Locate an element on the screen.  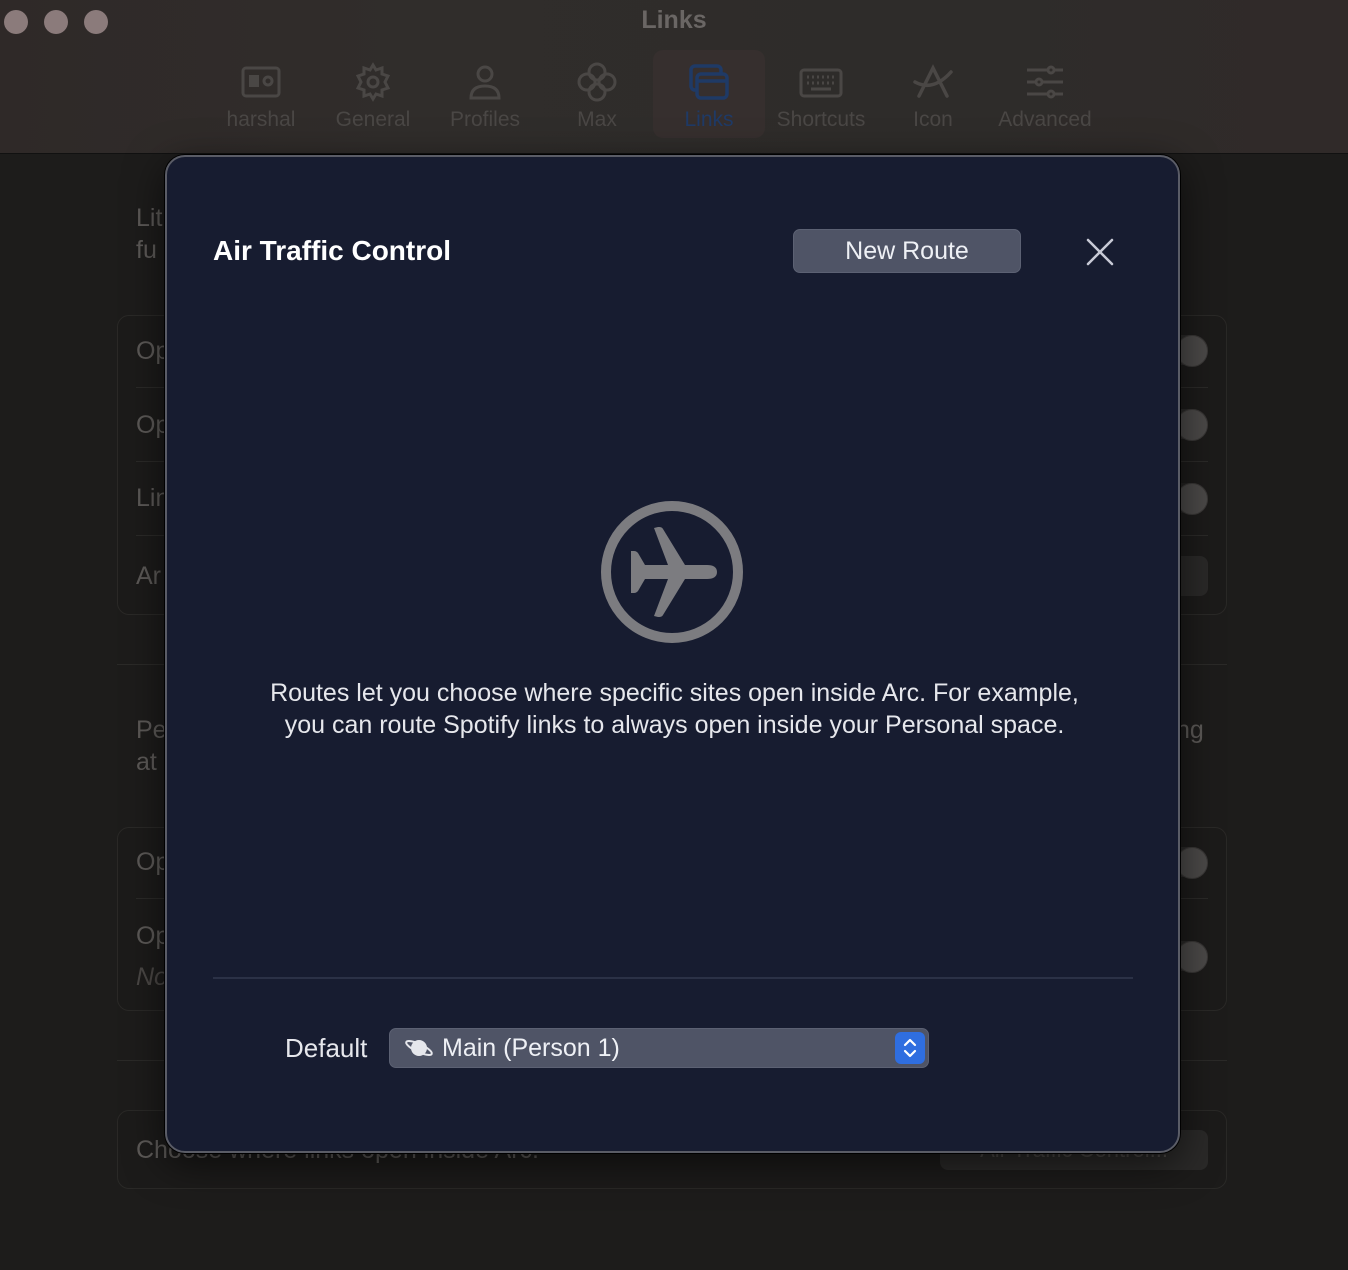
section2-text-line-2: at is located at coordinates (146, 762).